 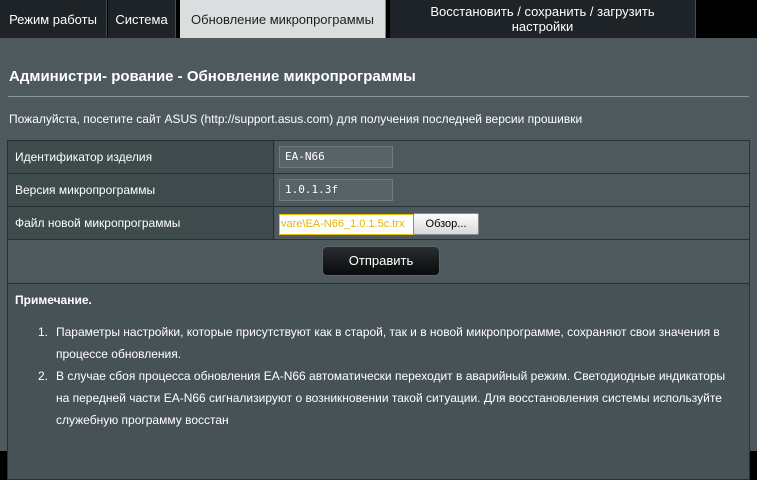 I want to click on note-title: Примечание., so click(x=53, y=300).